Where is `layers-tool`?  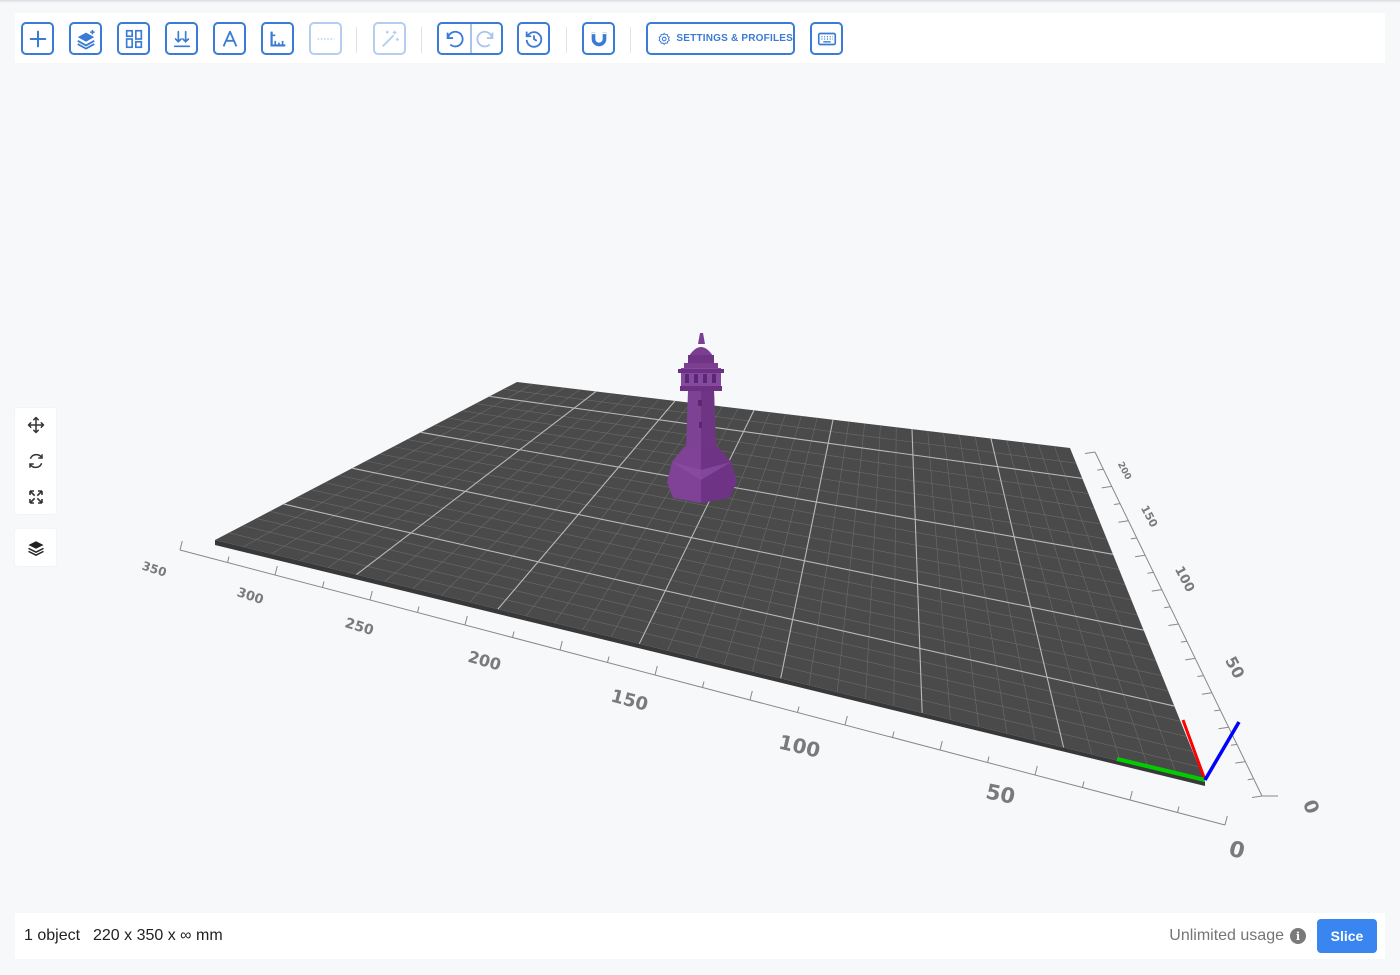
layers-tool is located at coordinates (35, 547).